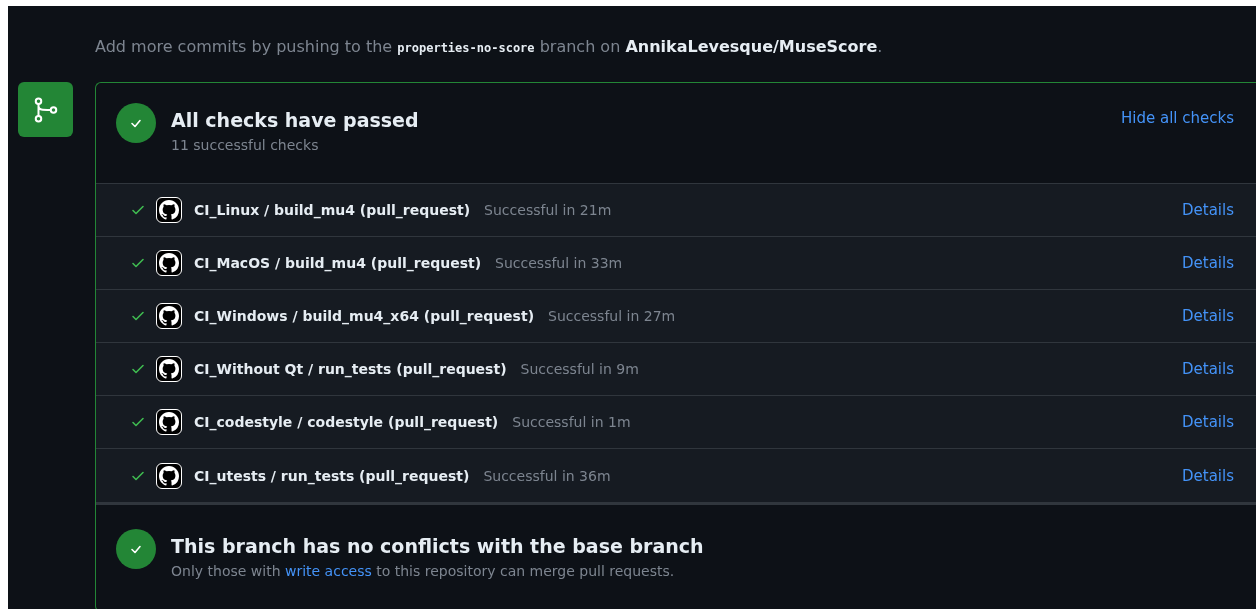 The image size is (1256, 609). I want to click on merge-status-title: This branch has no conflicts with the base branch, so click(438, 546).